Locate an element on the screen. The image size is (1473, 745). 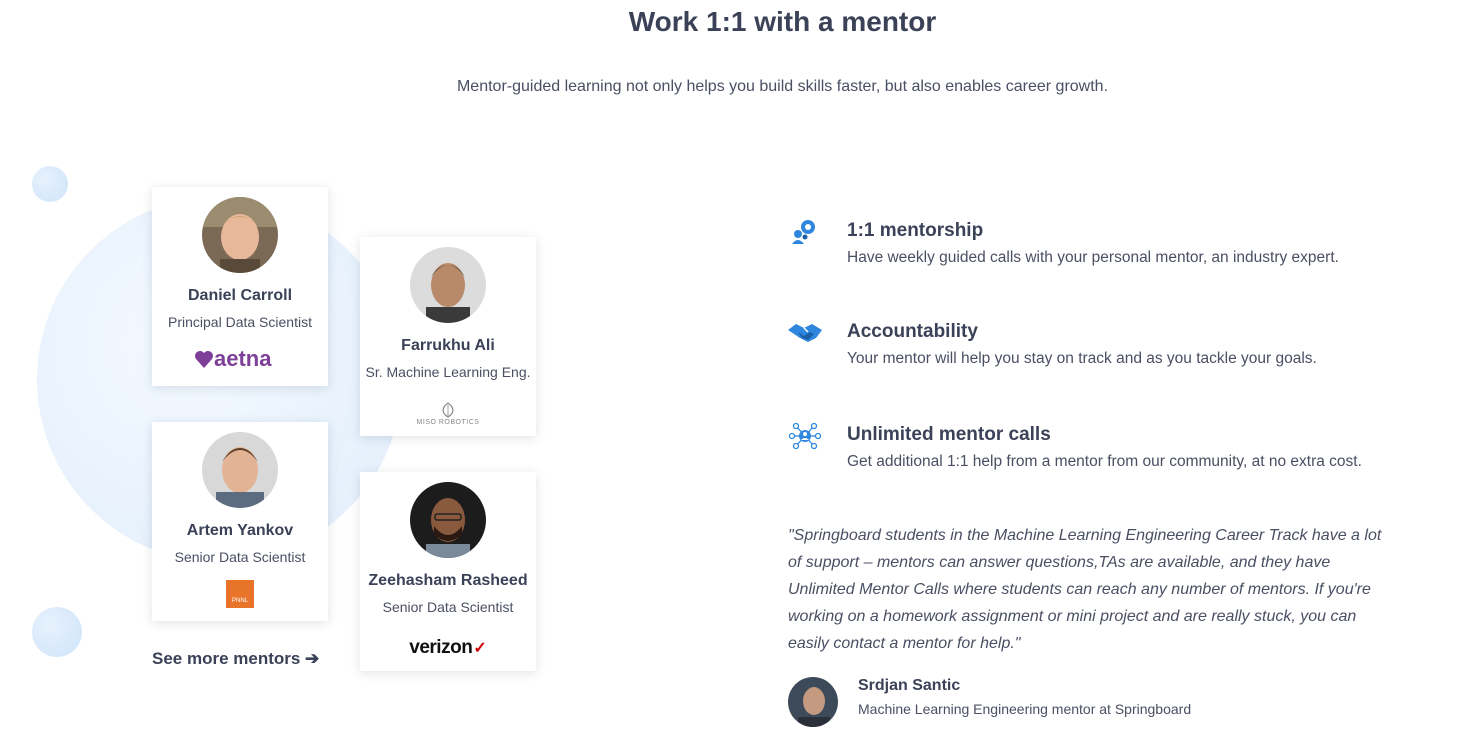
mentorship-icon is located at coordinates (806, 233).